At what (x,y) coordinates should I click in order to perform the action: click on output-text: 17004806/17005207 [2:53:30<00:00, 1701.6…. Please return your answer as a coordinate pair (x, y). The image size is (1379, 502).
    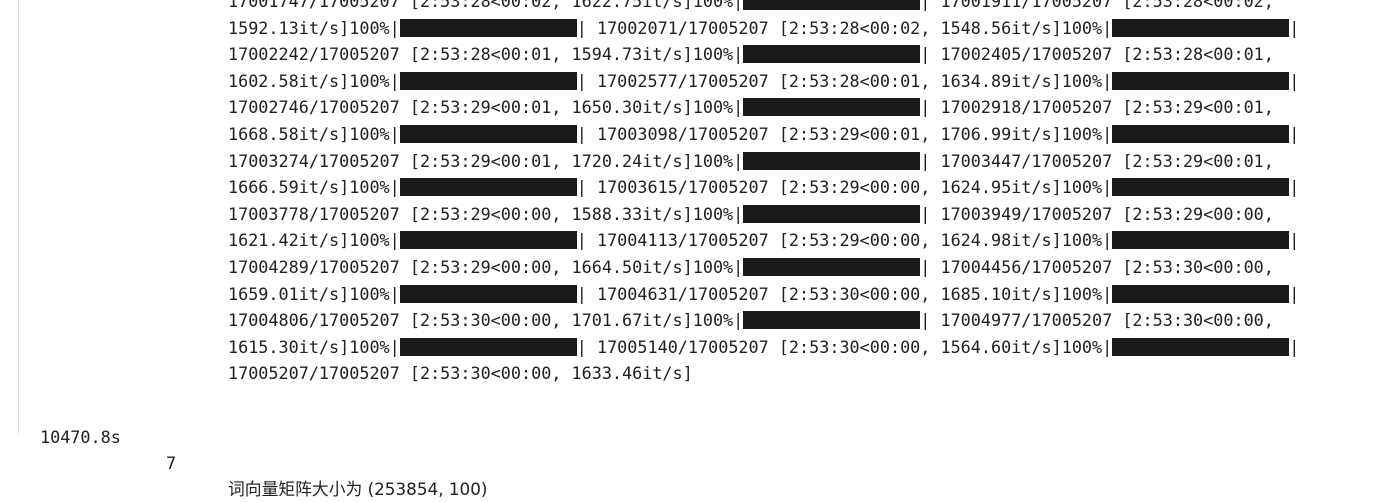
    Looking at the image, I should click on (486, 320).